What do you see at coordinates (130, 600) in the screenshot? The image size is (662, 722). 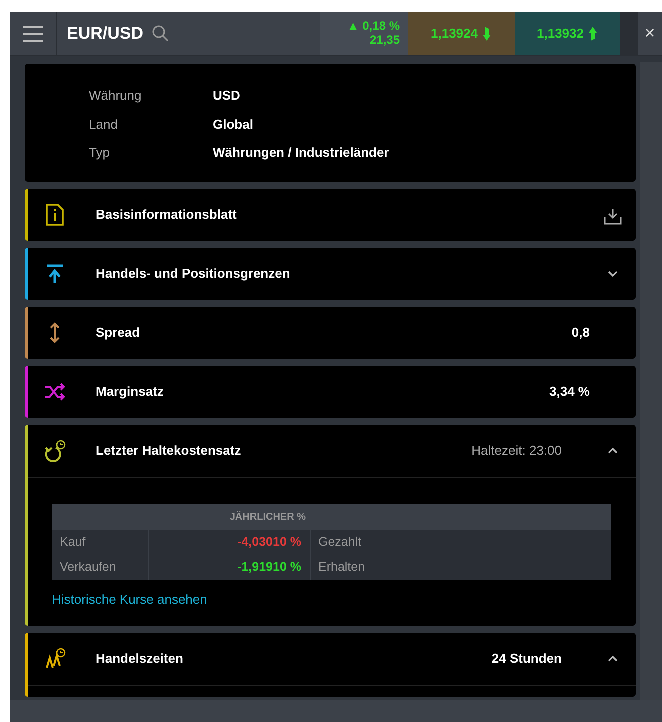 I see `history-link: Historische Kurse ansehen` at bounding box center [130, 600].